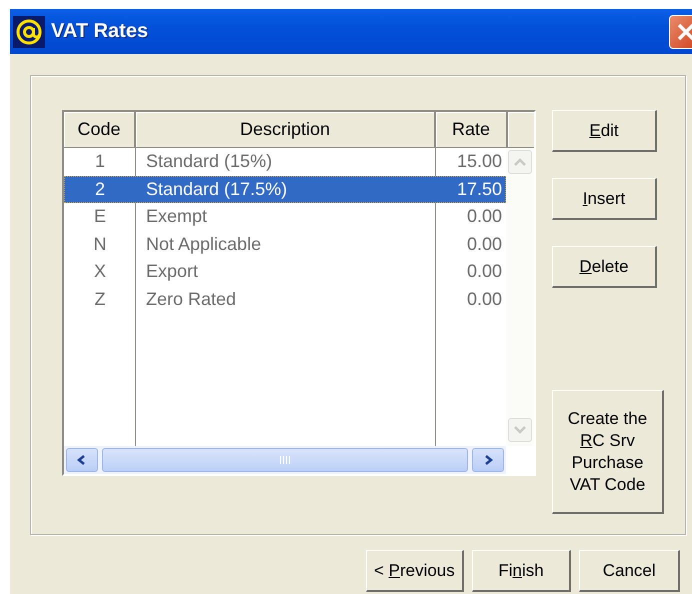 Image resolution: width=692 pixels, height=594 pixels. Describe the element at coordinates (100, 130) in the screenshot. I see `column-header: Code` at that location.